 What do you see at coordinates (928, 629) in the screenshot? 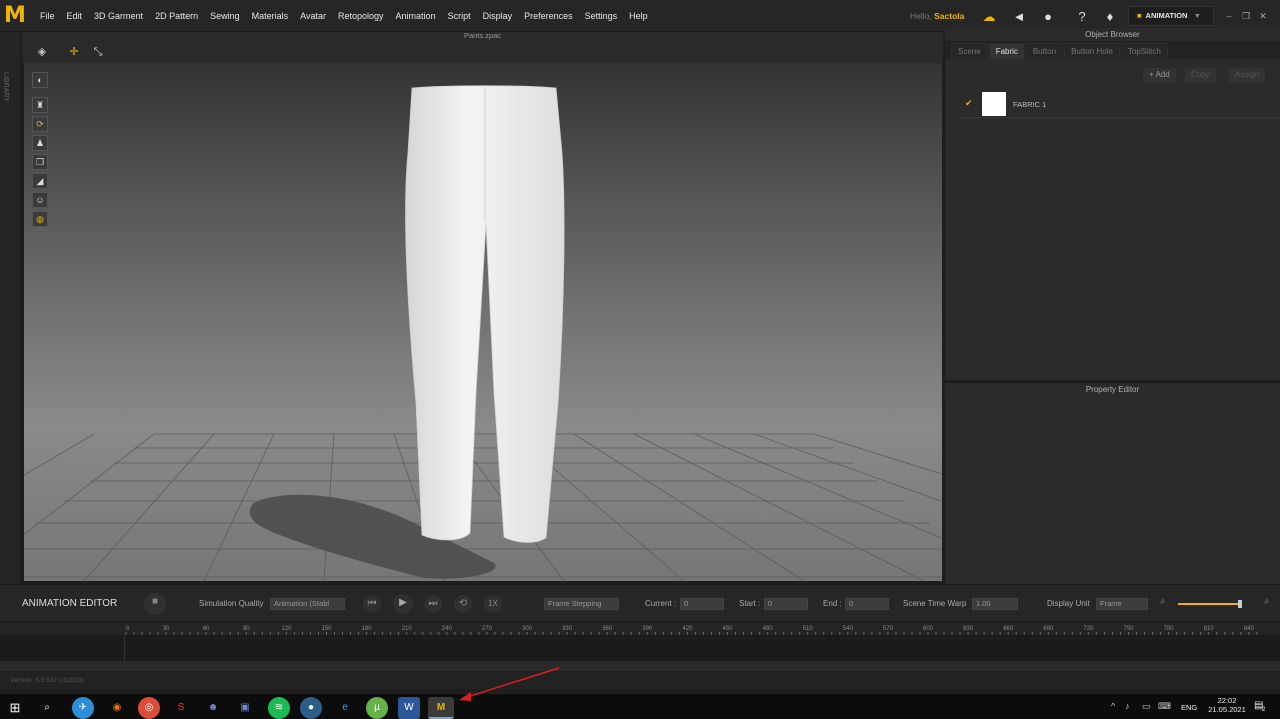
I see `ruler-label: 600` at bounding box center [928, 629].